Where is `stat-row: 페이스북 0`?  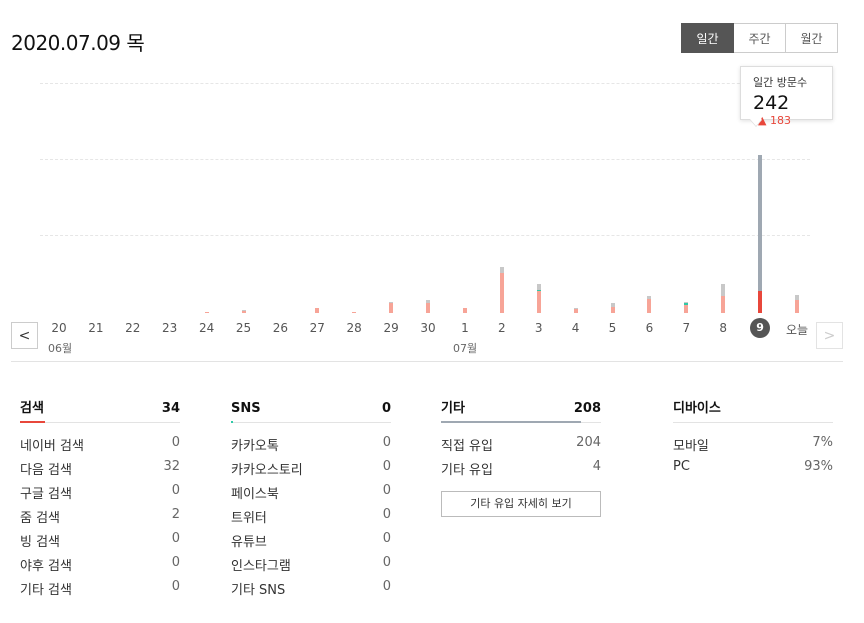
stat-row: 페이스북 0 is located at coordinates (311, 495).